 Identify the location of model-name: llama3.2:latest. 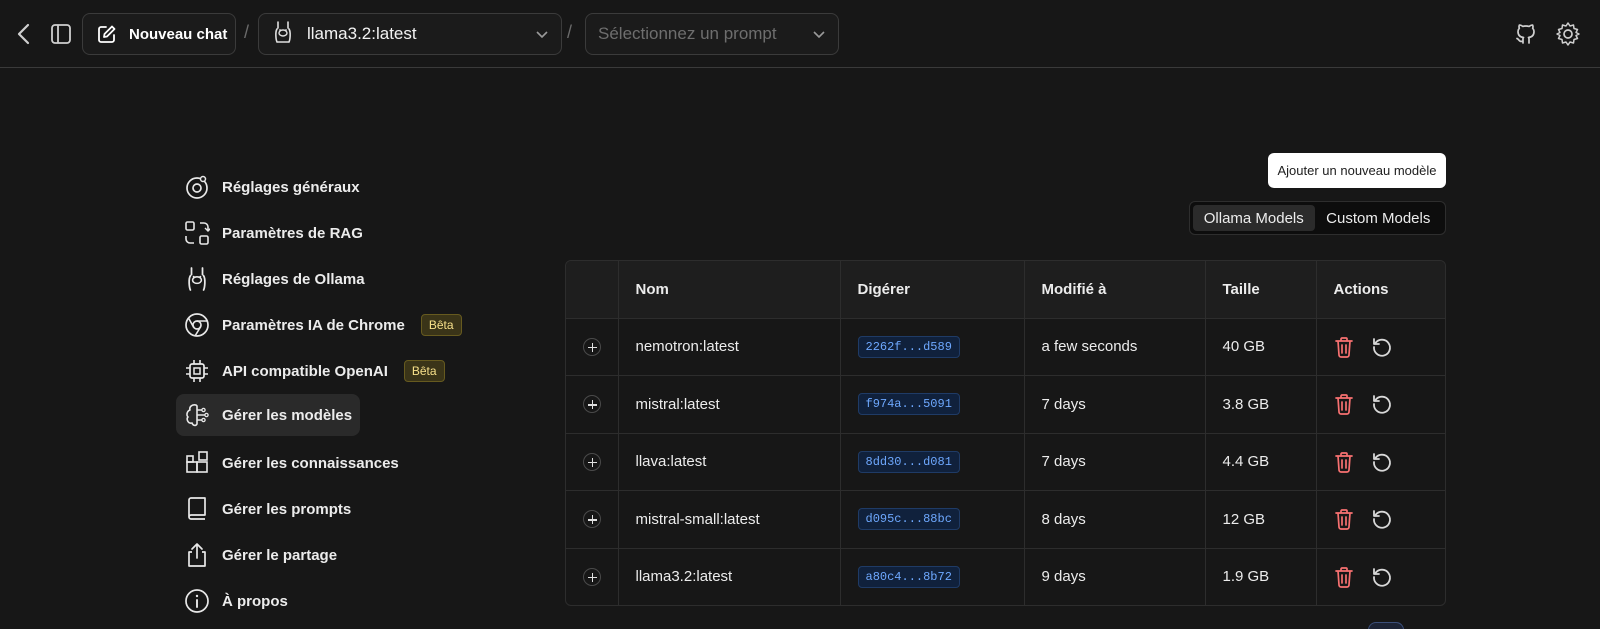
(729, 576).